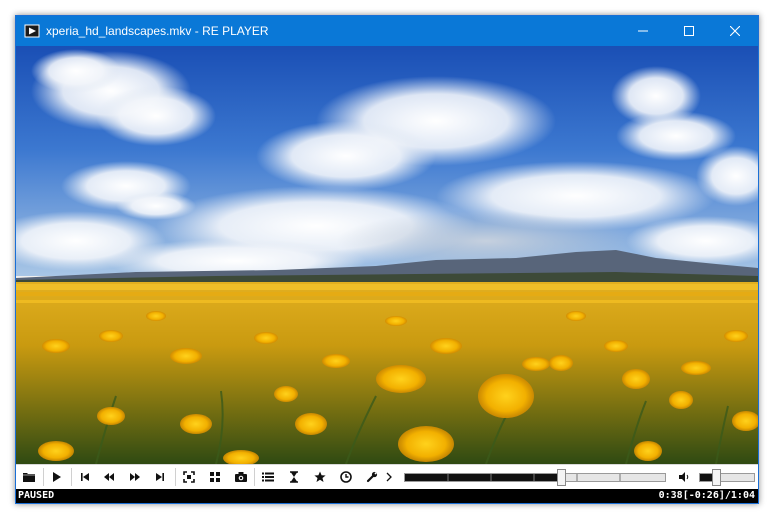 The width and height of the screenshot is (774, 519). I want to click on play-button, so click(57, 477).